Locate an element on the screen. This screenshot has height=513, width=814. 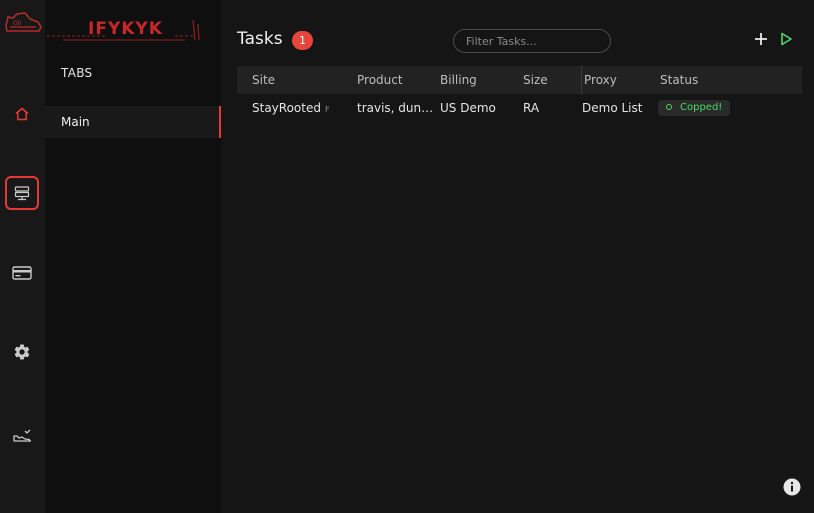
ifykyk-logo: IFYKYK is located at coordinates (123, 30).